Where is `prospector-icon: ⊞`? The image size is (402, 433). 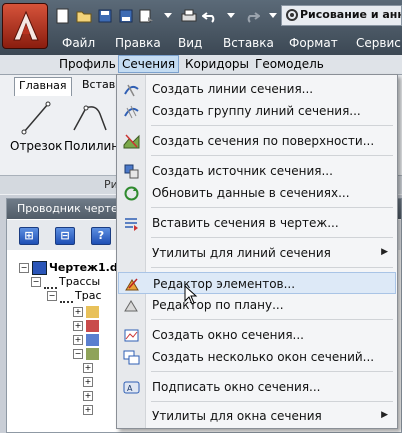
prospector-icon: ⊞ is located at coordinates (29, 236).